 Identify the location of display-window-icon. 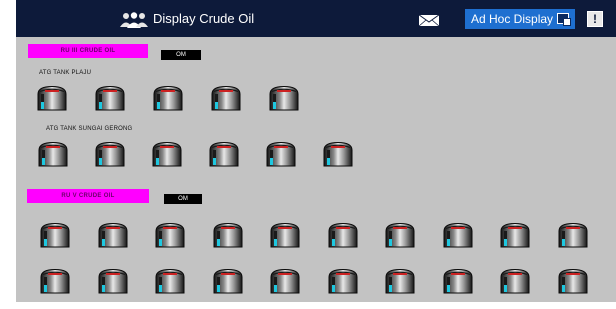
(564, 19).